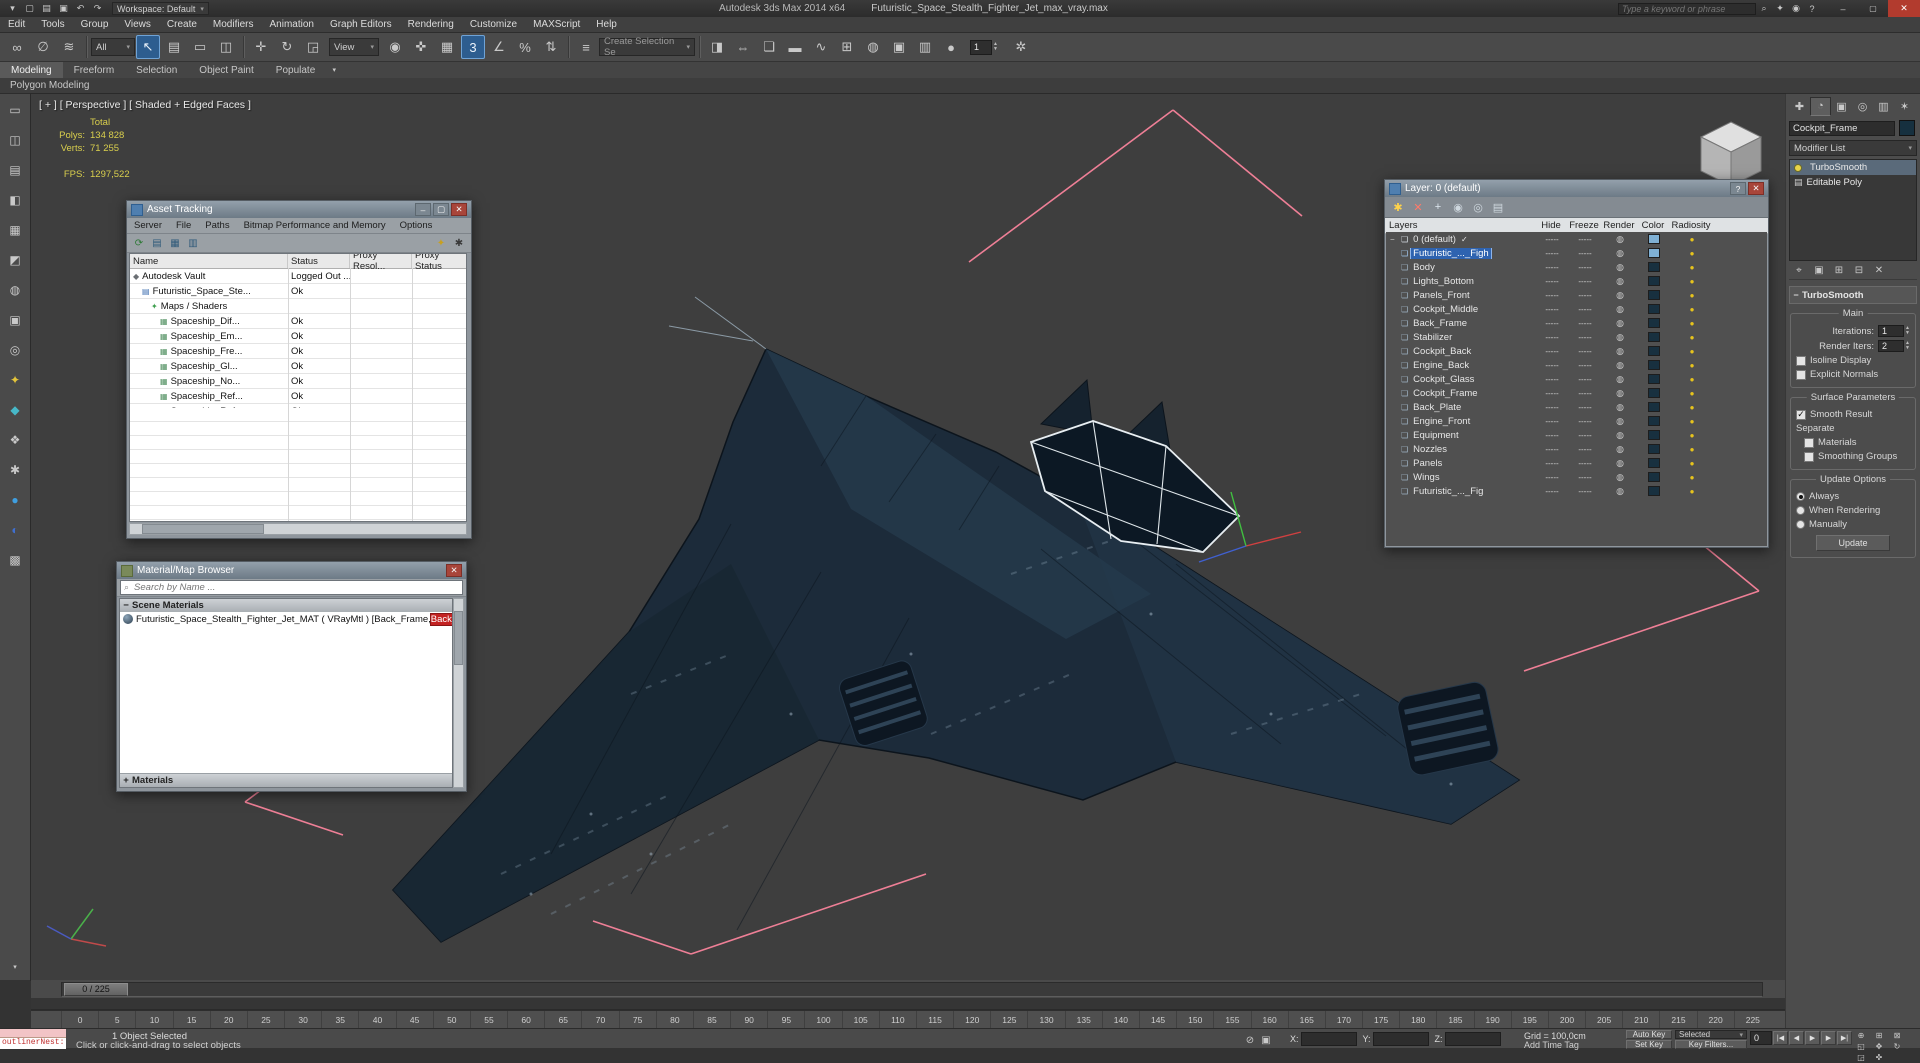 The height and width of the screenshot is (1063, 1920). Describe the element at coordinates (1738, 188) in the screenshot. I see `help-button: ?` at that location.